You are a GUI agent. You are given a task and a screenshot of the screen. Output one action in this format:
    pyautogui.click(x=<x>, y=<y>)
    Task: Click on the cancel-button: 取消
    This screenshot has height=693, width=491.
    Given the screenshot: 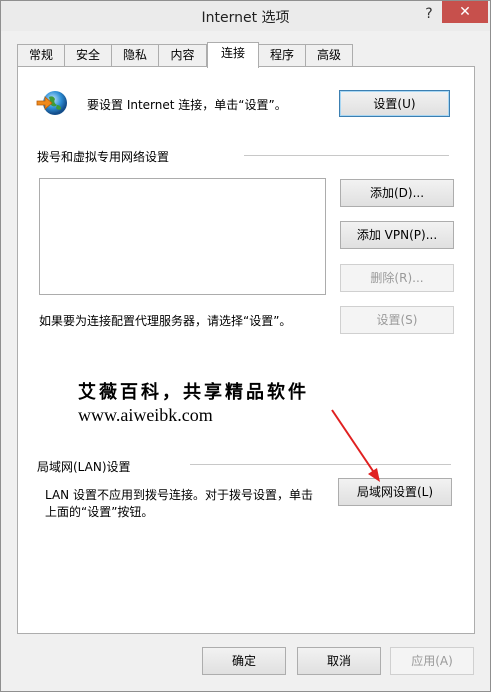 What is the action you would take?
    pyautogui.click(x=339, y=661)
    